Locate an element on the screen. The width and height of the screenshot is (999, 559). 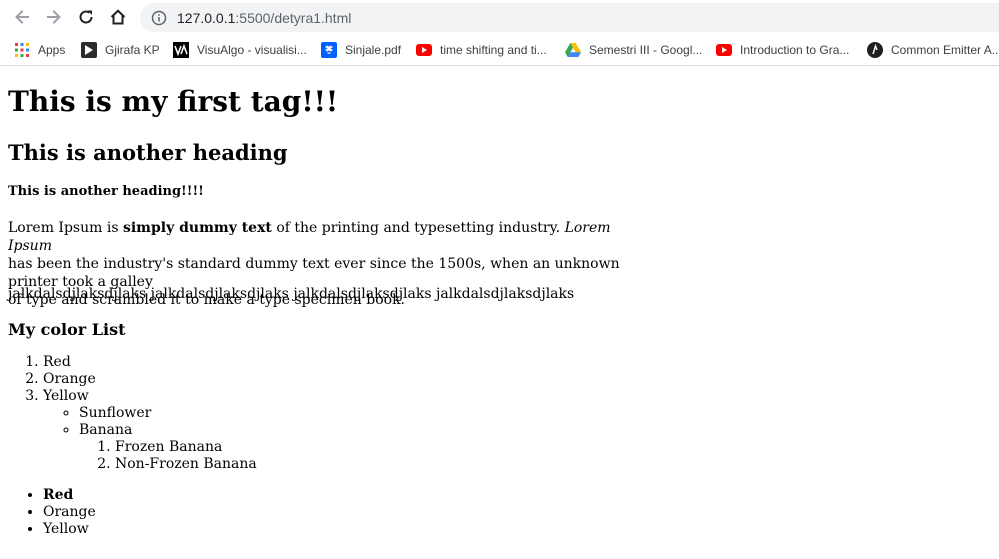
gjirafa-icon is located at coordinates (89, 50).